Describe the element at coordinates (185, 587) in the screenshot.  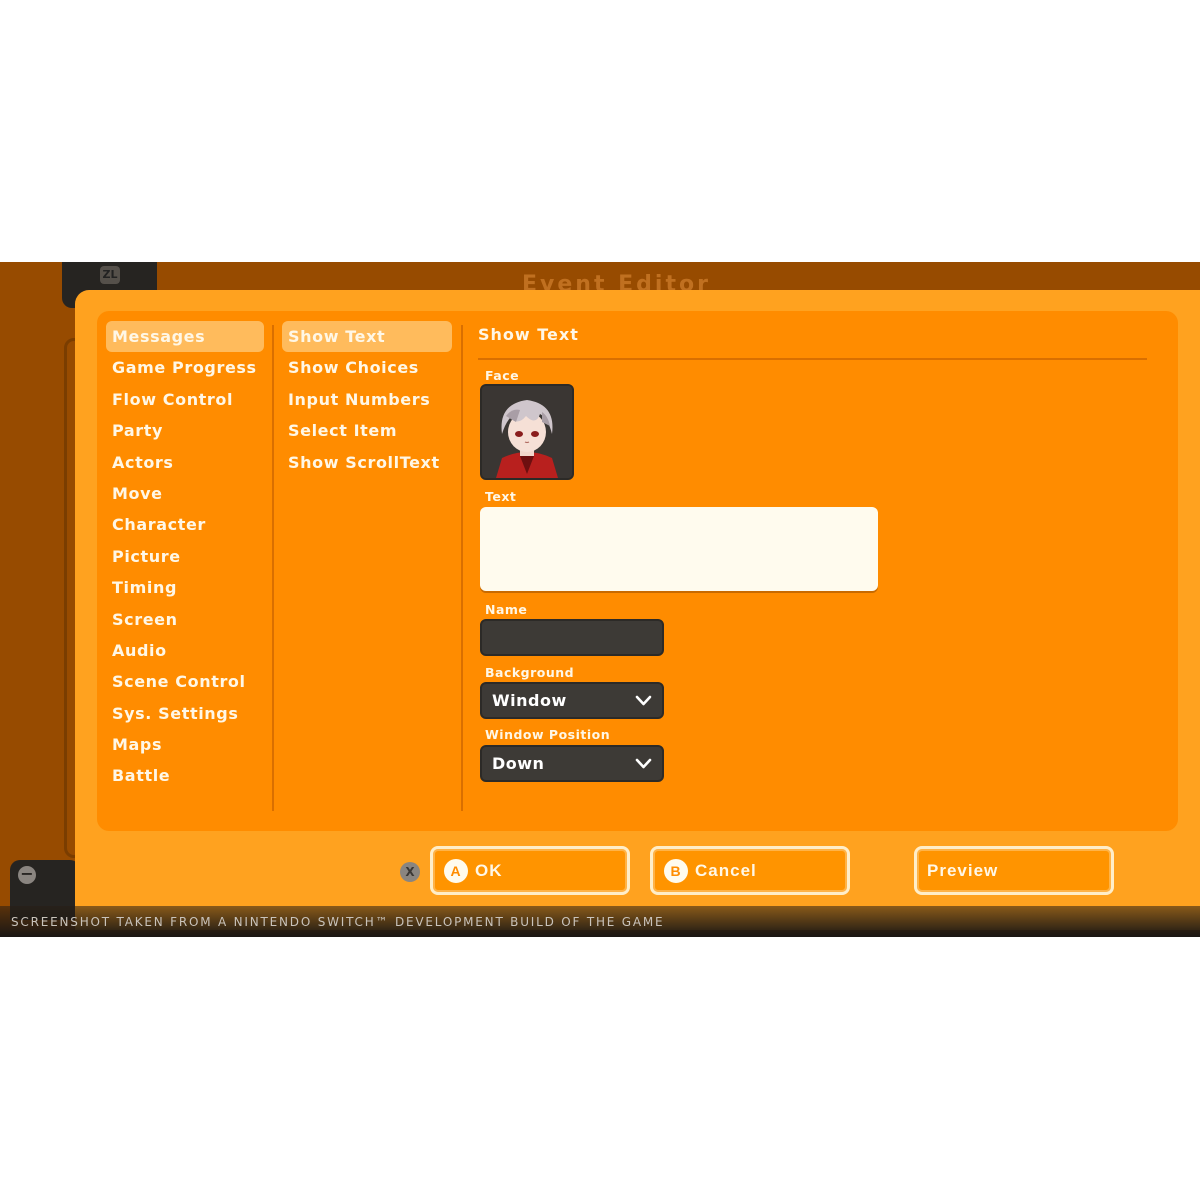
I see `category-item-timing: Timing` at that location.